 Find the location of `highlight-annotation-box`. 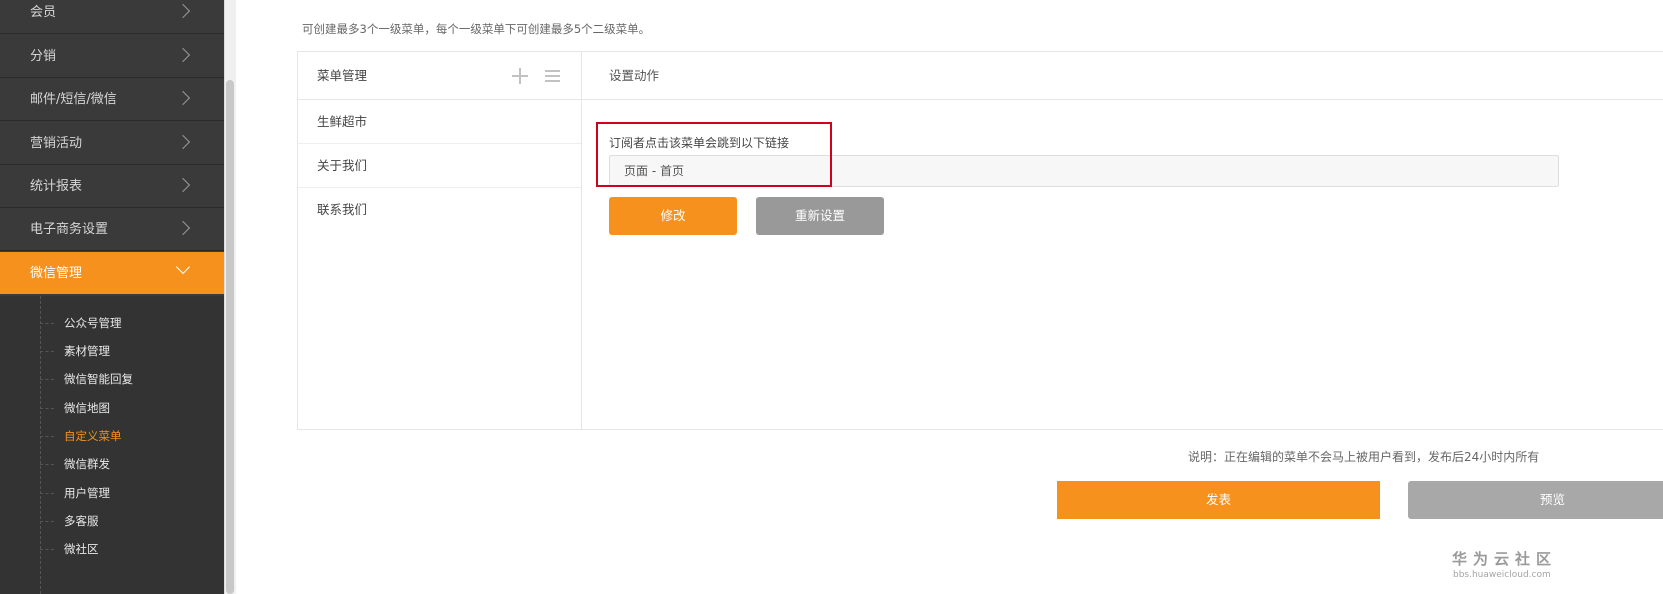

highlight-annotation-box is located at coordinates (714, 154).